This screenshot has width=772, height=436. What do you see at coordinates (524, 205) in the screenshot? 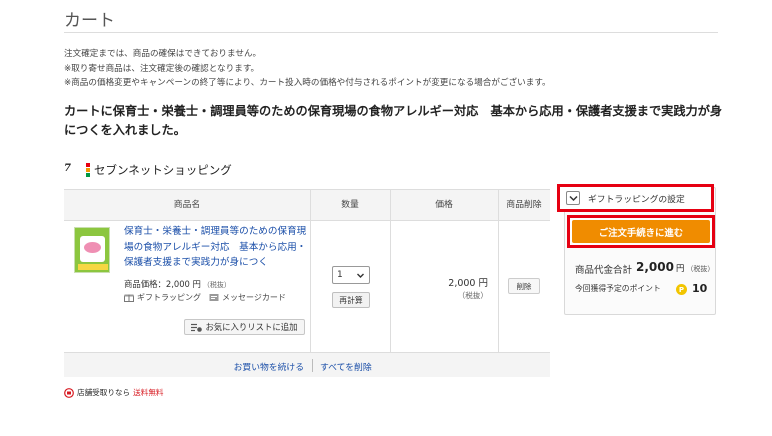
I see `header-delete: 商品削除` at bounding box center [524, 205].